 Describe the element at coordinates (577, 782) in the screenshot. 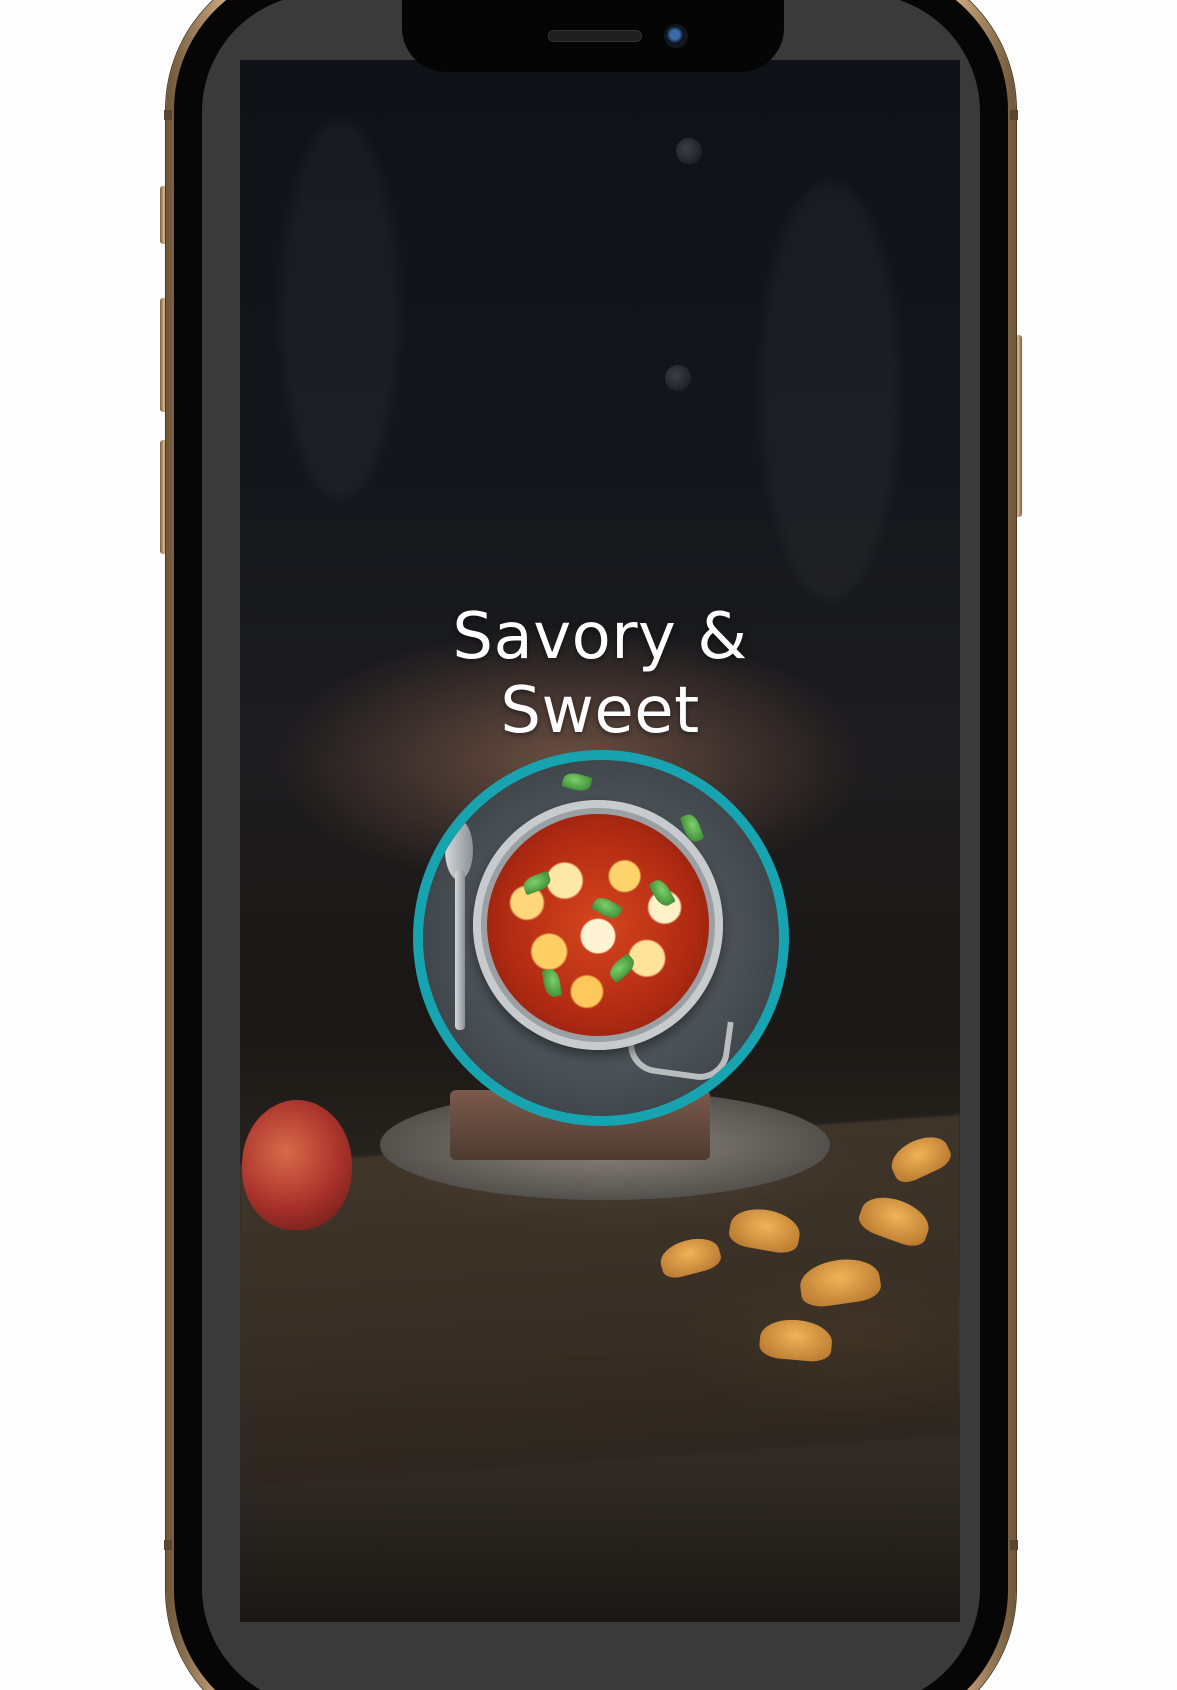

I see `basil-leaf` at that location.